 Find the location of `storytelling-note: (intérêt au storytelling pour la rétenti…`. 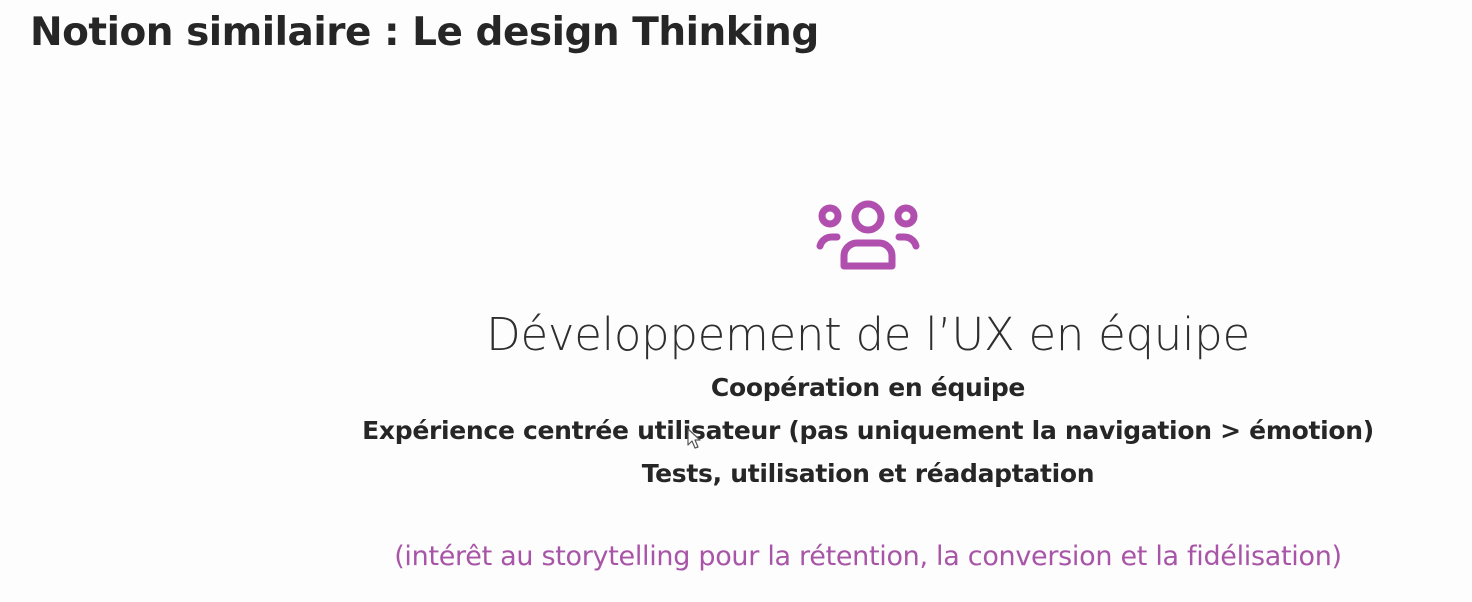

storytelling-note: (intérêt au storytelling pour la rétenti… is located at coordinates (868, 556).